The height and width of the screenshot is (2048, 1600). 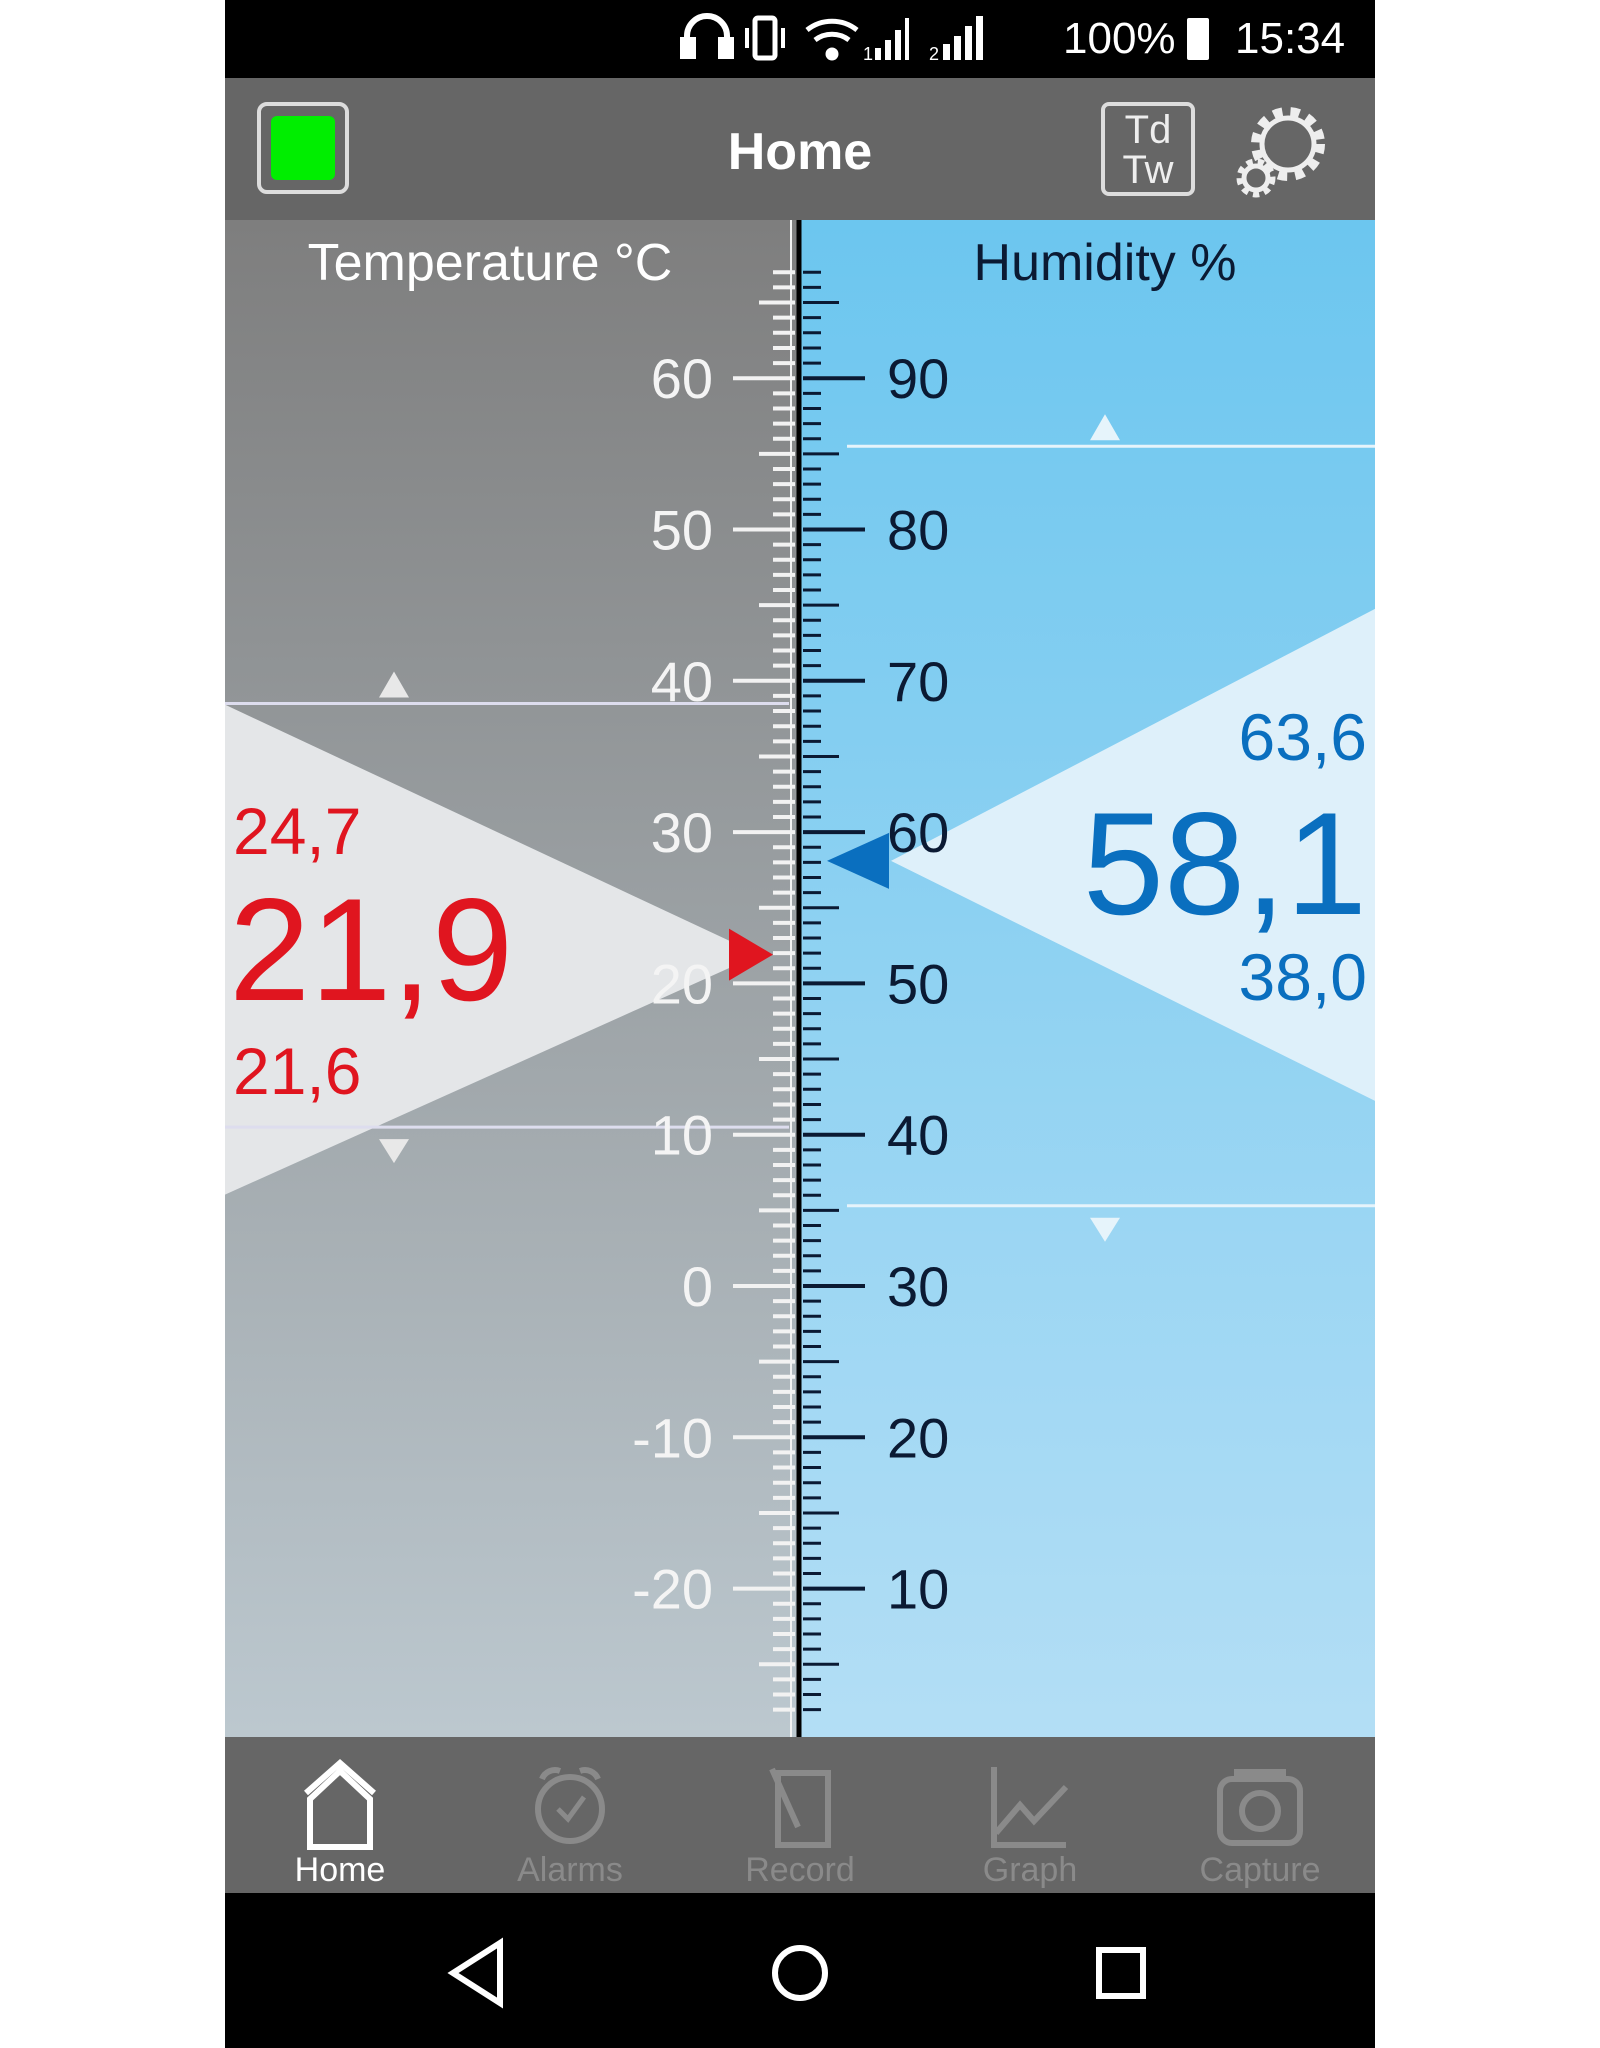 What do you see at coordinates (765, 38) in the screenshot?
I see `vibrate-icon` at bounding box center [765, 38].